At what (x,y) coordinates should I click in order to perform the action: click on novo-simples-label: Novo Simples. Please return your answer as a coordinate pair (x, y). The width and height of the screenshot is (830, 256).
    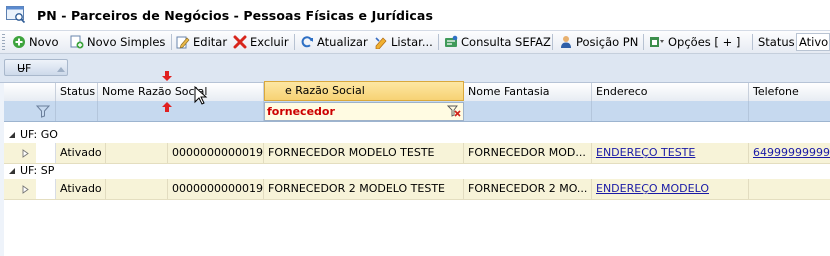
    Looking at the image, I should click on (126, 42).